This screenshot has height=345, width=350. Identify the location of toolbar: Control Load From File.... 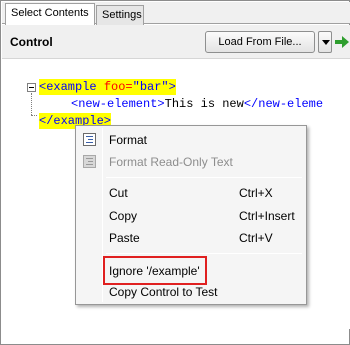
(176, 42).